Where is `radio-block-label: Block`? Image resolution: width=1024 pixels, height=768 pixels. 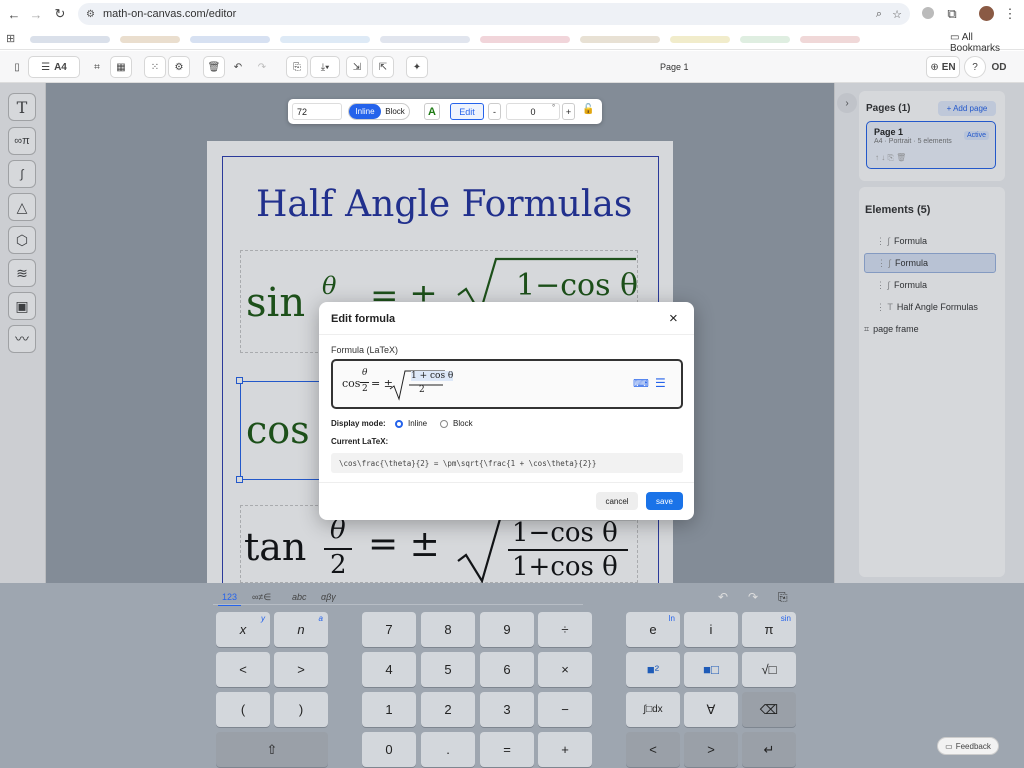 radio-block-label: Block is located at coordinates (463, 423).